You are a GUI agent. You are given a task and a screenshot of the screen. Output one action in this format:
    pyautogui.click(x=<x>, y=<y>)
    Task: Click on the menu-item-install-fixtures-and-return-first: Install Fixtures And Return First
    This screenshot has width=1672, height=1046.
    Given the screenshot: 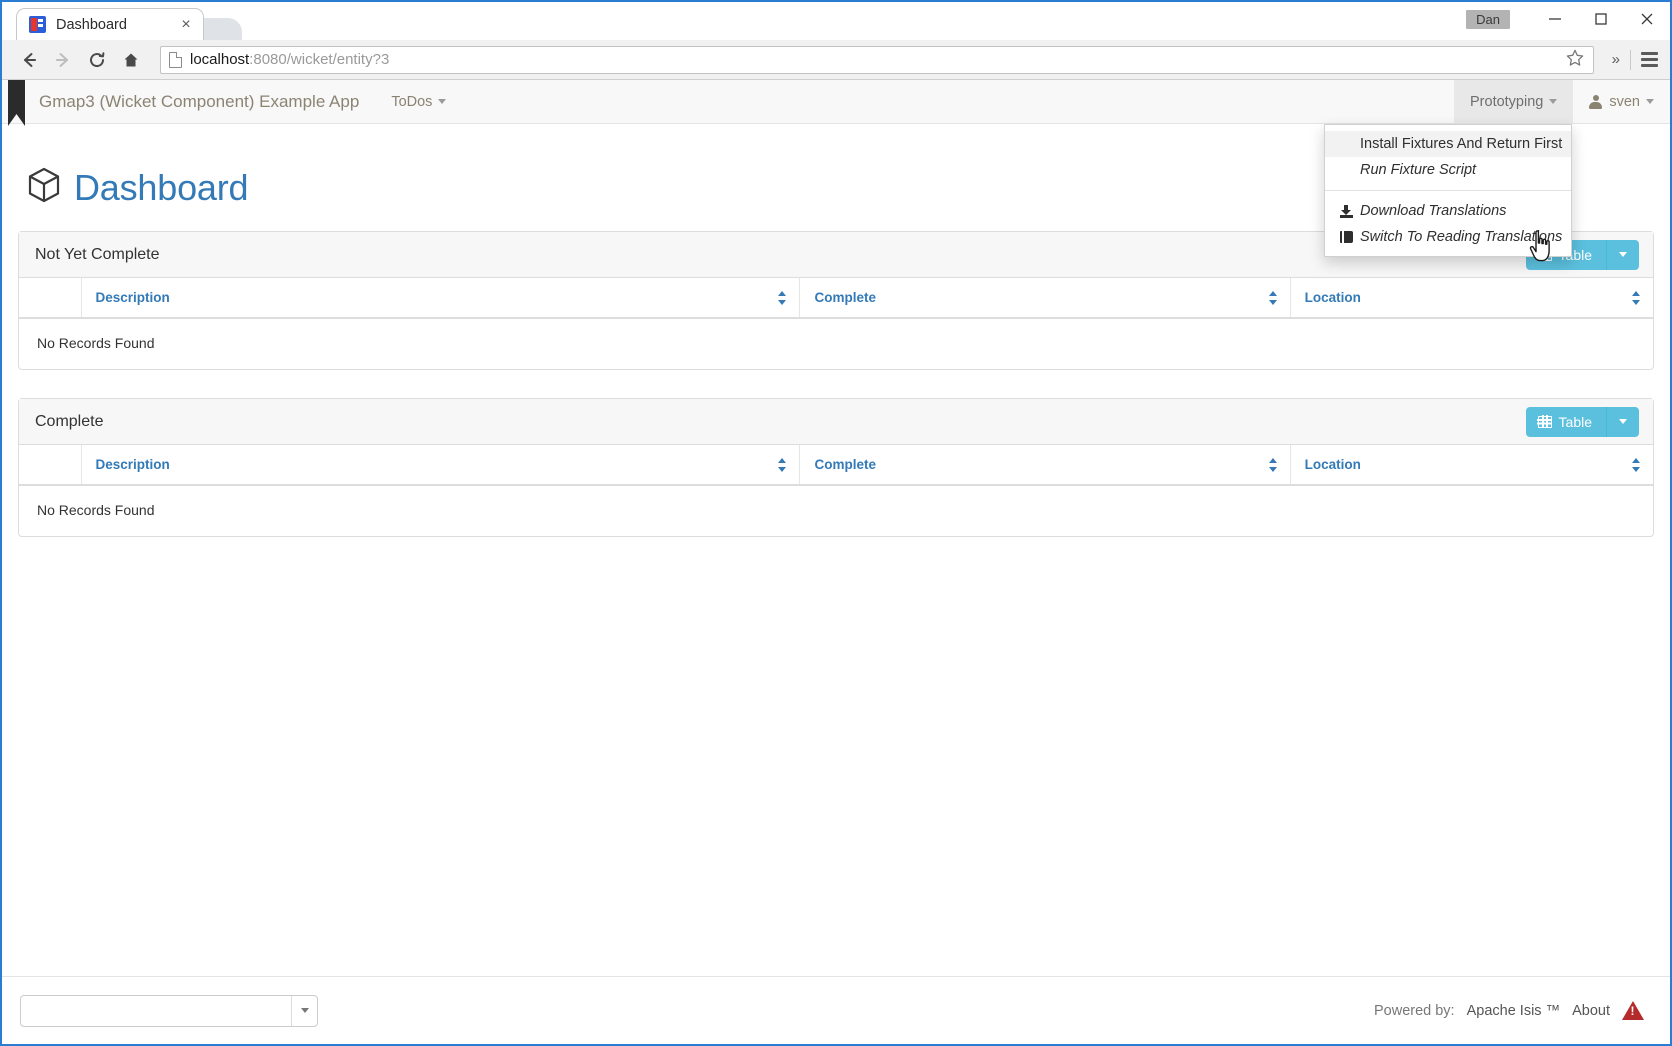 What is the action you would take?
    pyautogui.click(x=1448, y=144)
    